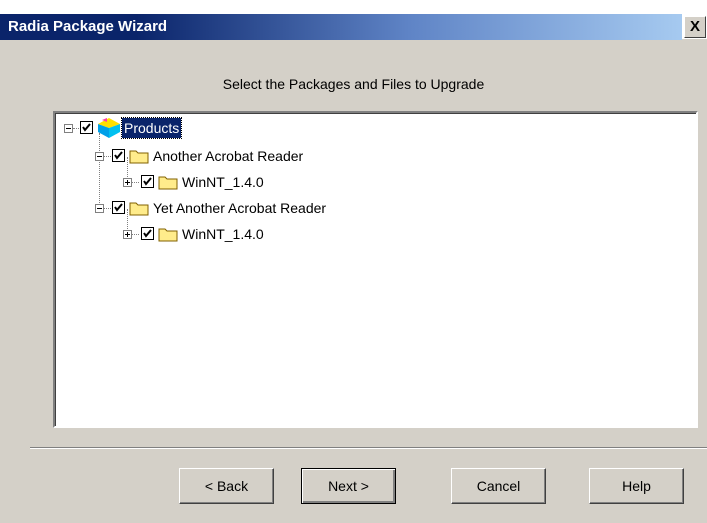 The image size is (707, 523). I want to click on tree-label-package: Yet Another Acrobat Reader, so click(239, 208).